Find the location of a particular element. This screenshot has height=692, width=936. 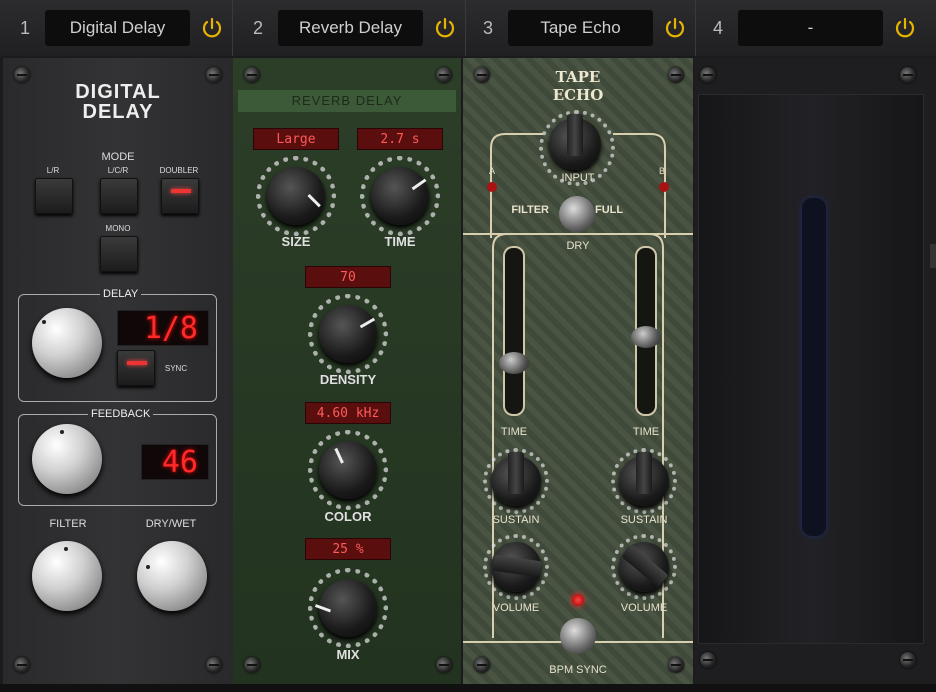

module-header: REVERB DELAY is located at coordinates (347, 101).